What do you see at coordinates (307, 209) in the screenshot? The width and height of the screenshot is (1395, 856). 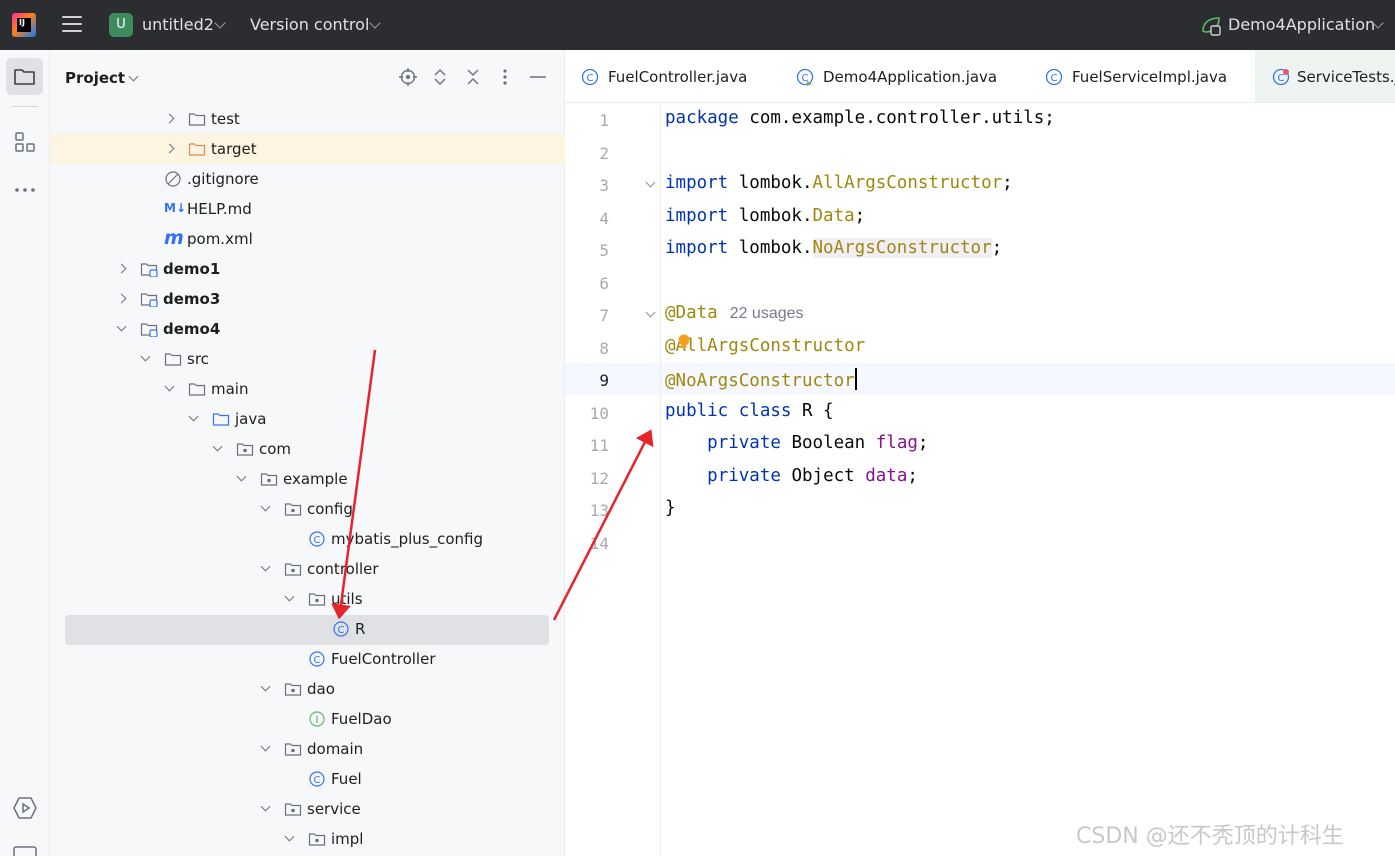 I see `tree-item-help-md: M↓ HELP.md` at bounding box center [307, 209].